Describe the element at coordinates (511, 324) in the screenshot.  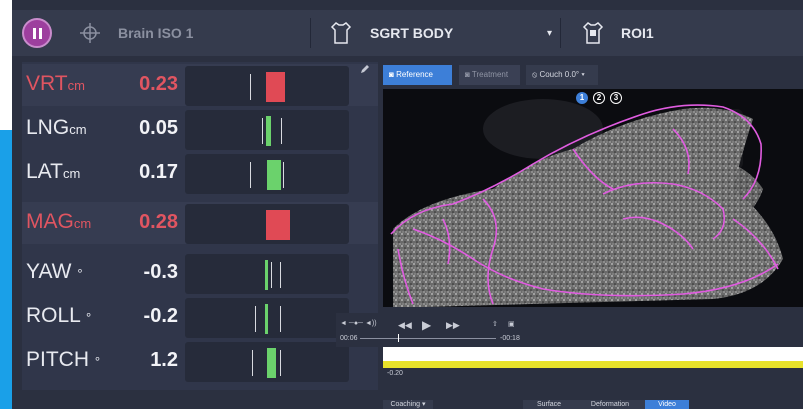
I see `fullscreen-icon: ▣` at that location.